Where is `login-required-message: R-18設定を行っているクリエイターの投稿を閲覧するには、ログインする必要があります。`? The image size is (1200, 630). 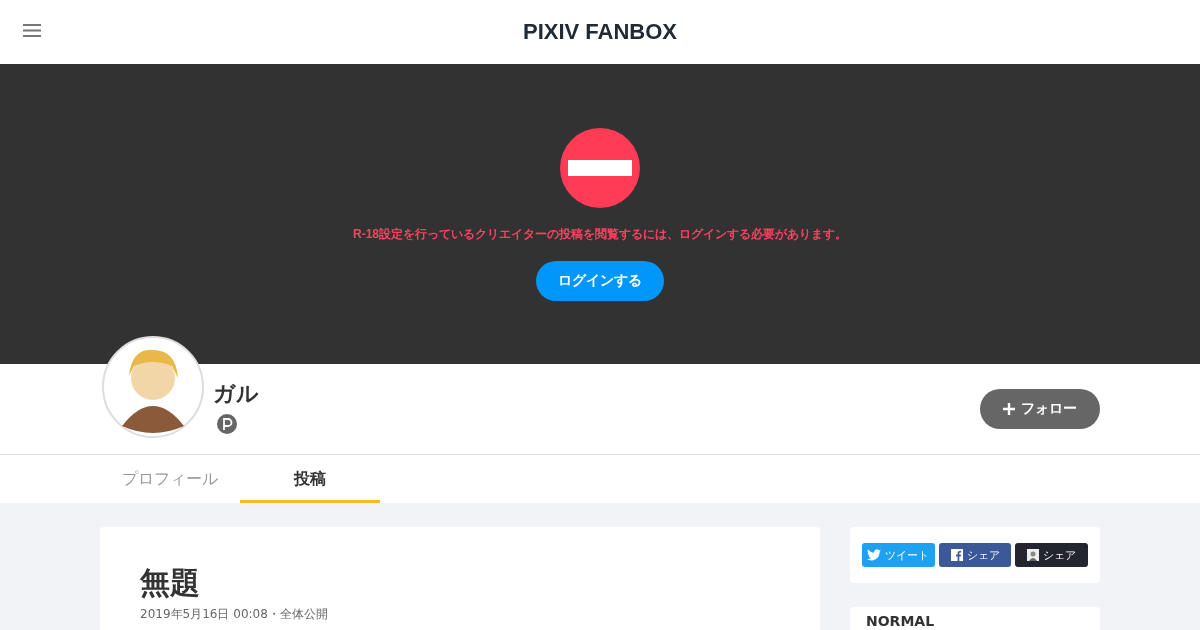
login-required-message: R-18設定を行っているクリエイターの投稿を閲覧するには、ログインする必要があります。 is located at coordinates (600, 234).